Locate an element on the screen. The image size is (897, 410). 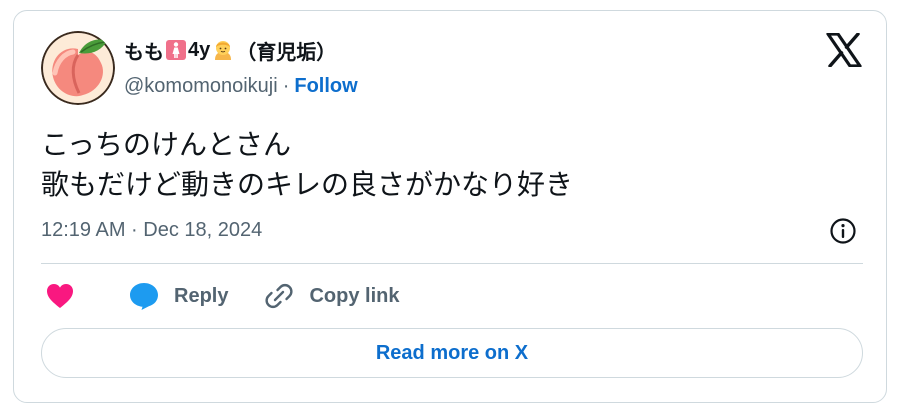
author-handle-row: @komomonoikuji · Follow is located at coordinates (241, 86).